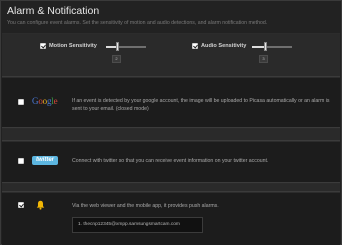 The height and width of the screenshot is (245, 342). Describe the element at coordinates (265, 46) in the screenshot. I see `audio-slider-thumb` at that location.